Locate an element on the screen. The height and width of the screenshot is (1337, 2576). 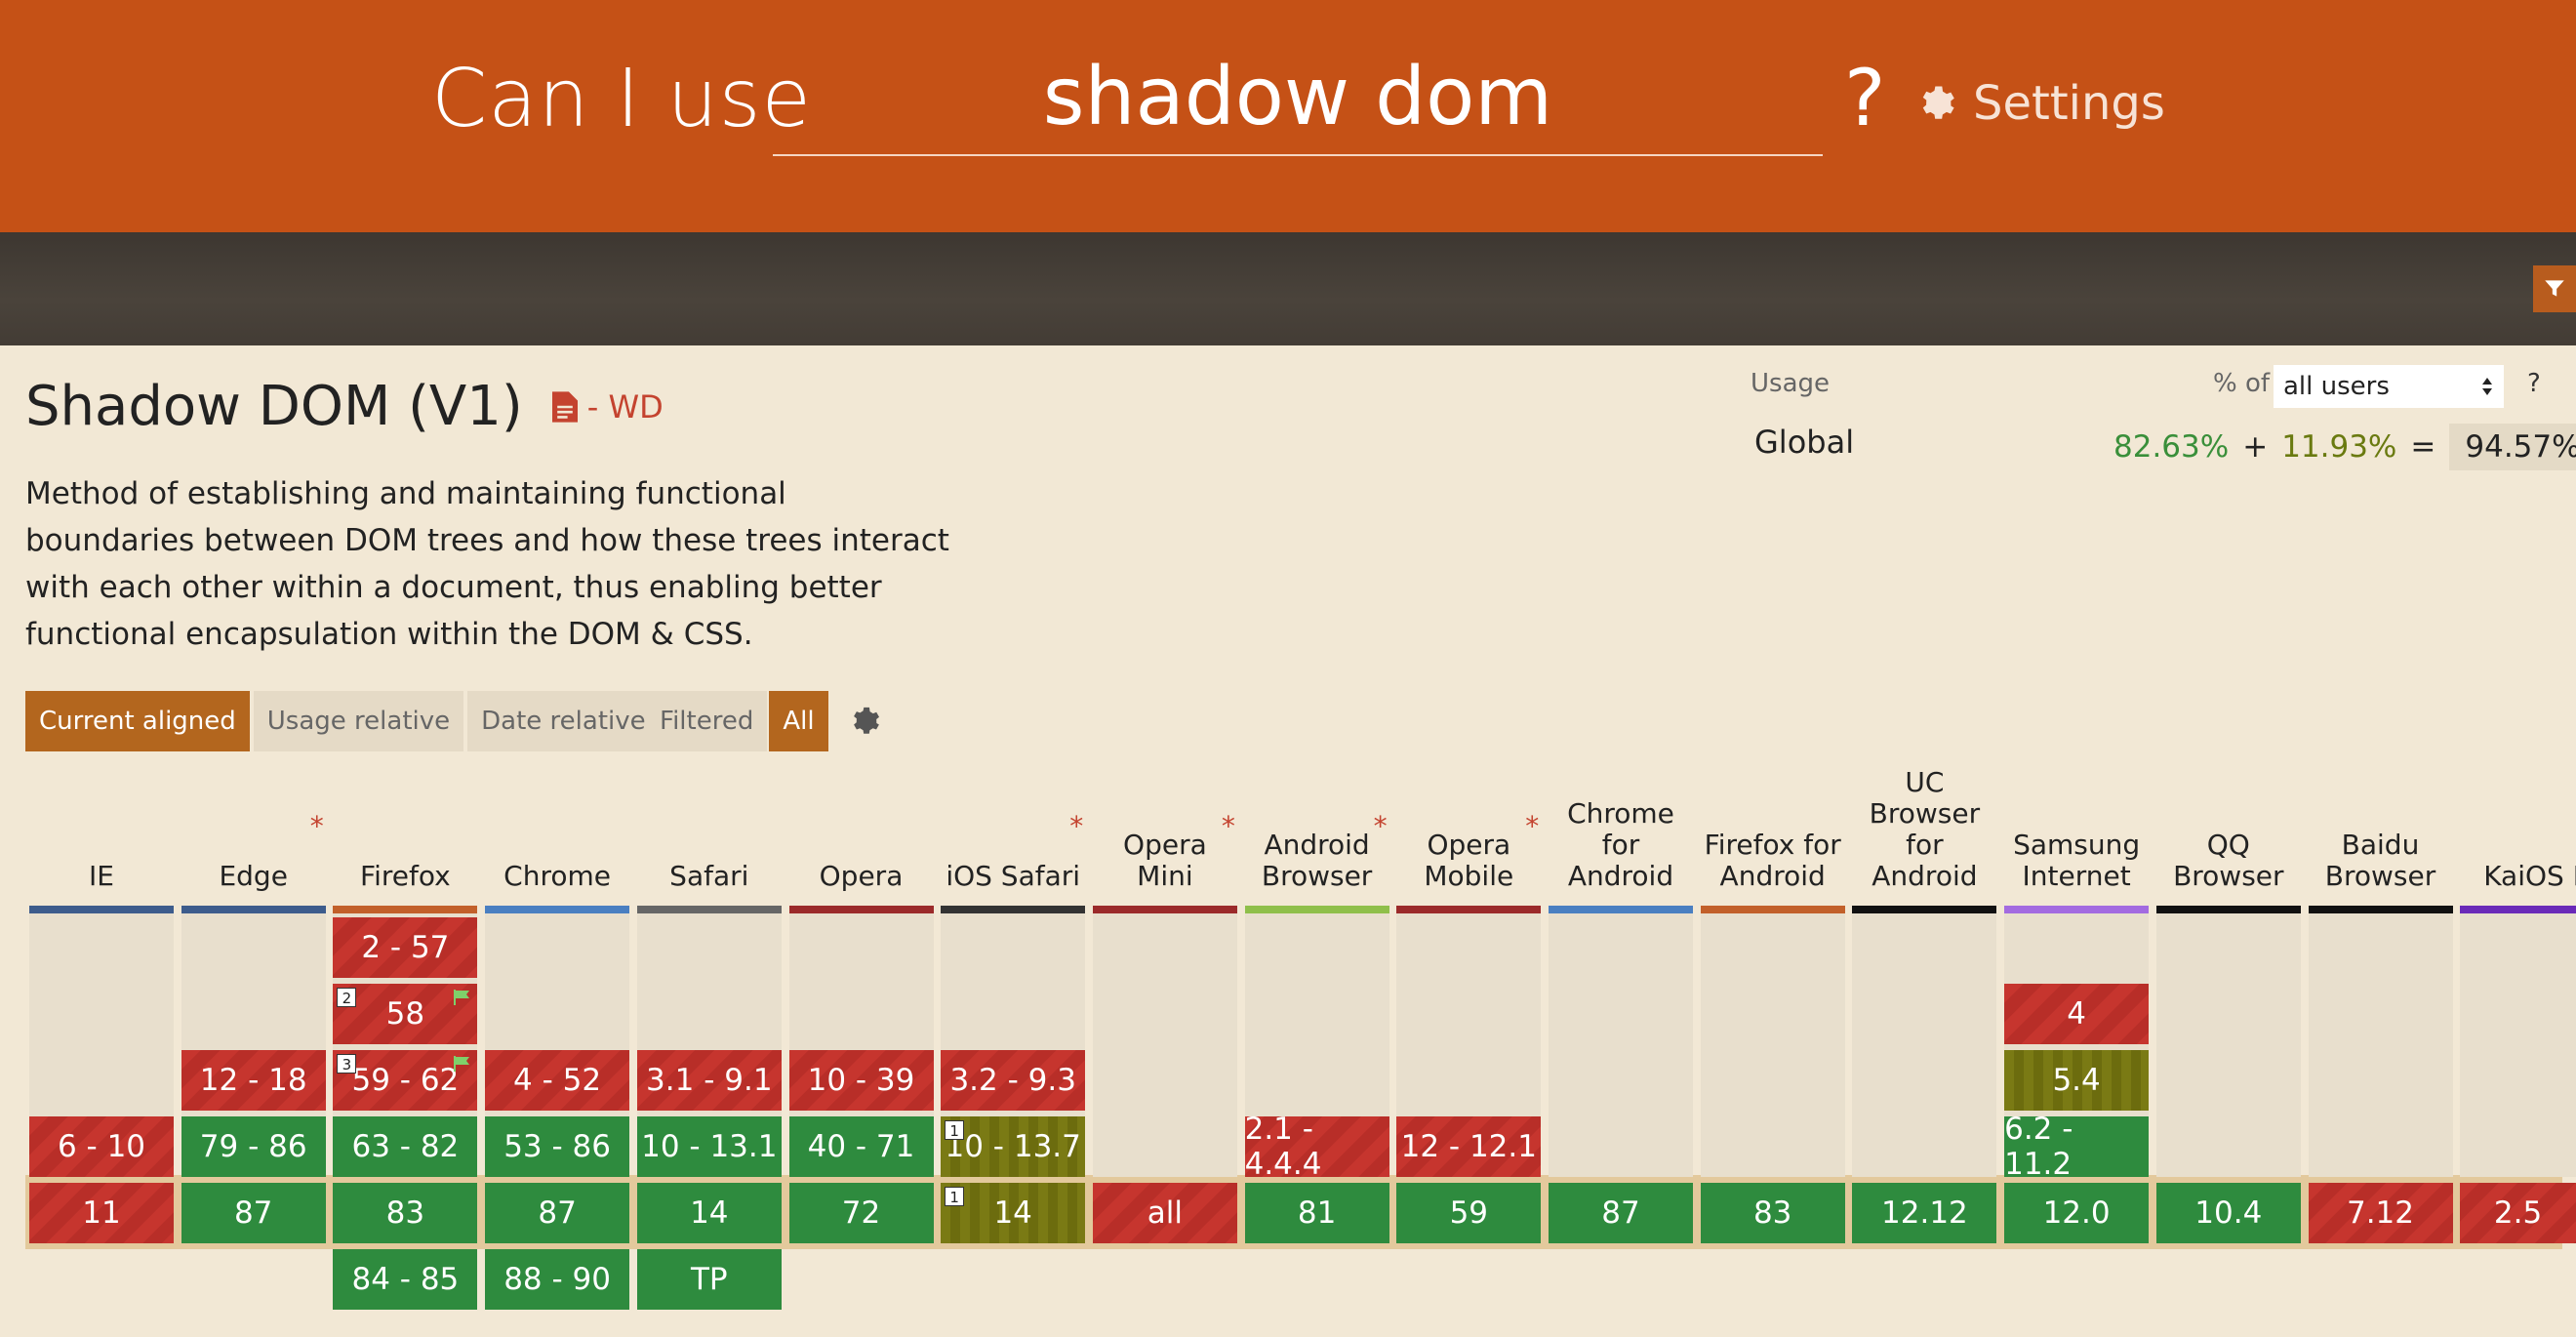
browser-header-opera-mobile: Opera Mobile is located at coordinates (1468, 837).